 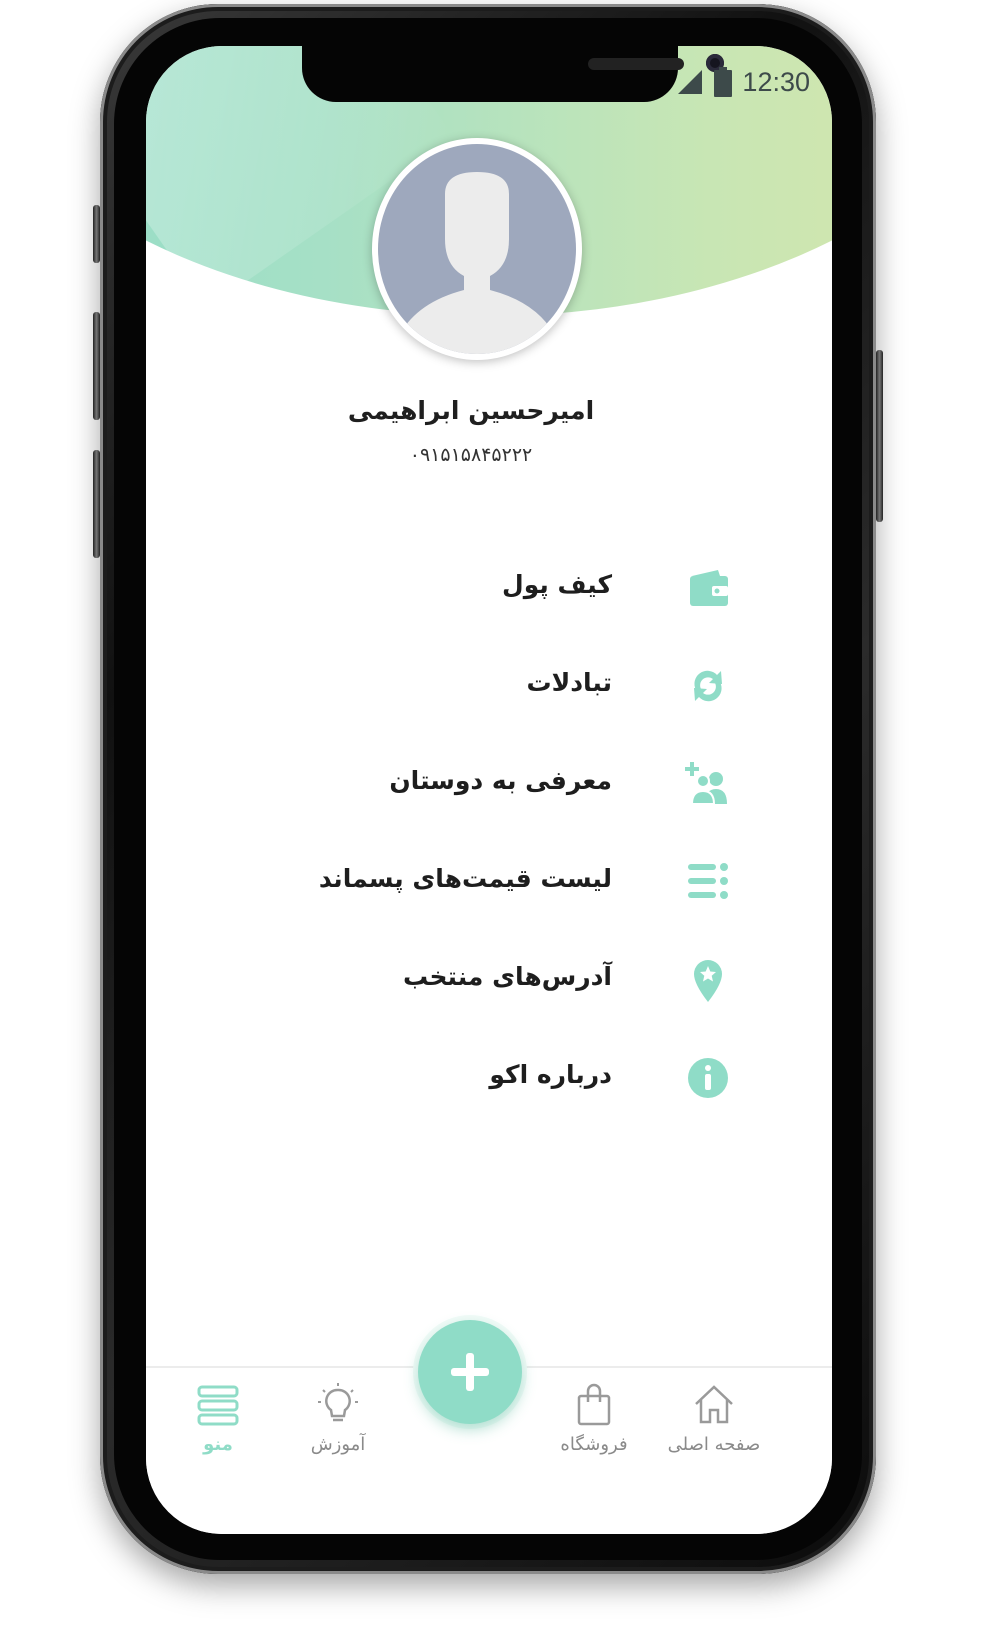 What do you see at coordinates (470, 1372) in the screenshot?
I see `add-button` at bounding box center [470, 1372].